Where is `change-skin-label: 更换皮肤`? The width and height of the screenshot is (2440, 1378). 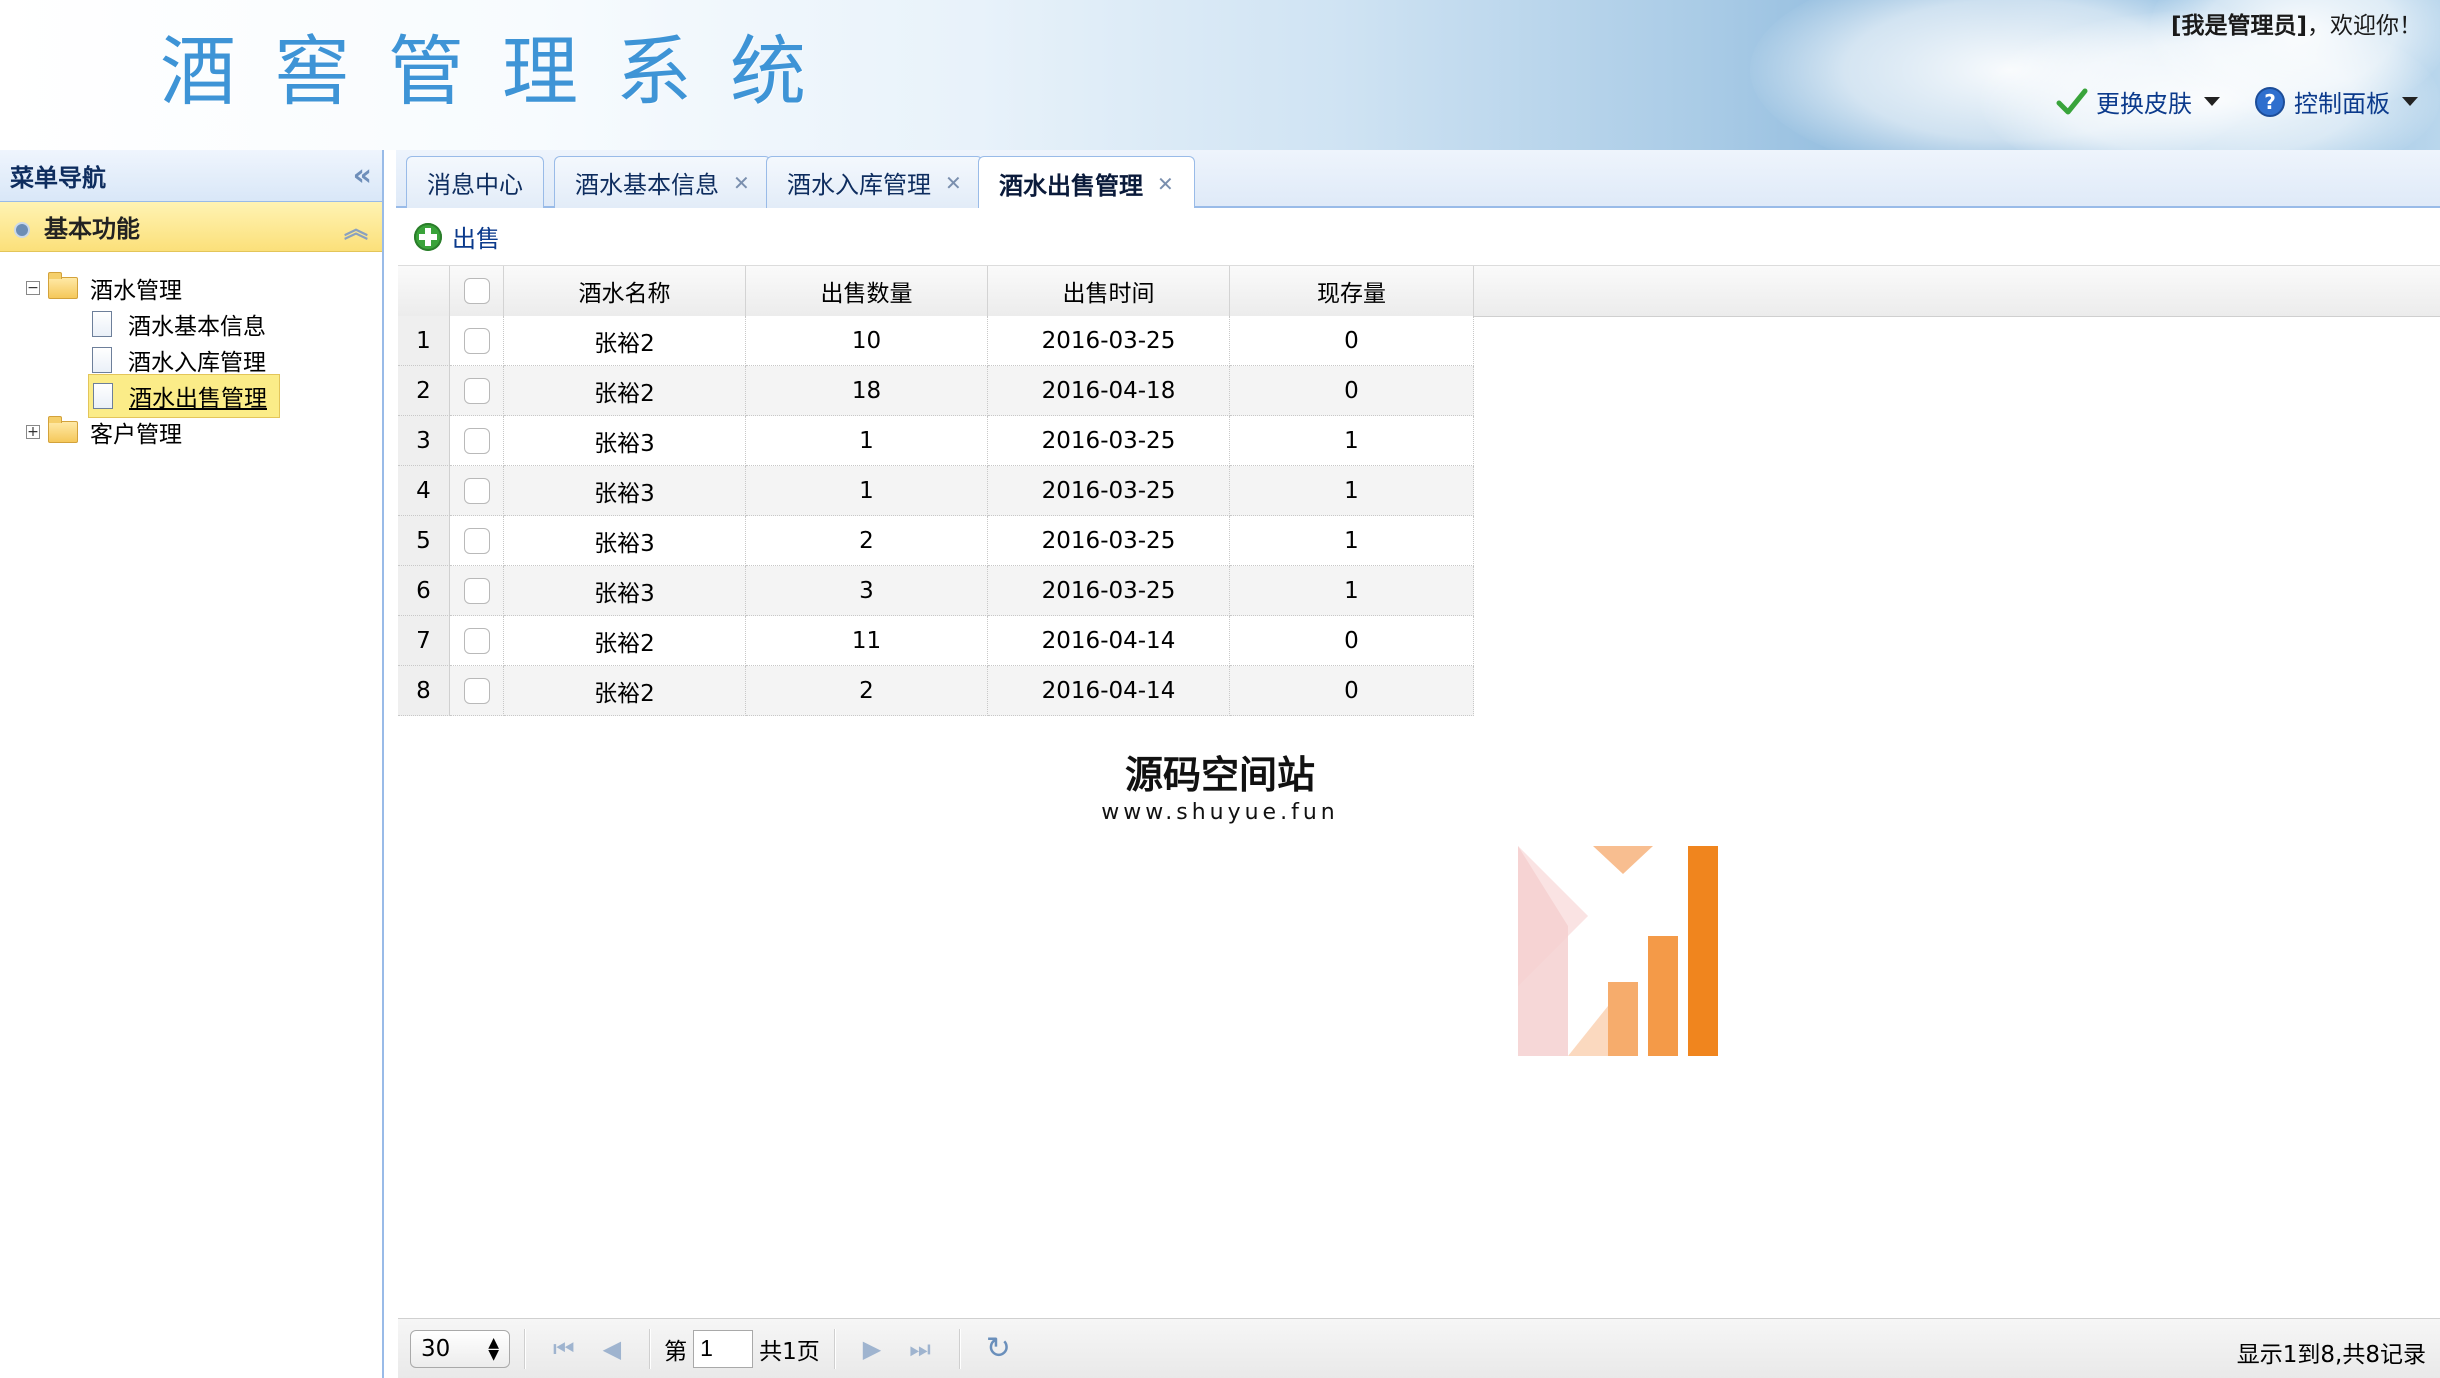
change-skin-label: 更换皮肤 is located at coordinates (2144, 104).